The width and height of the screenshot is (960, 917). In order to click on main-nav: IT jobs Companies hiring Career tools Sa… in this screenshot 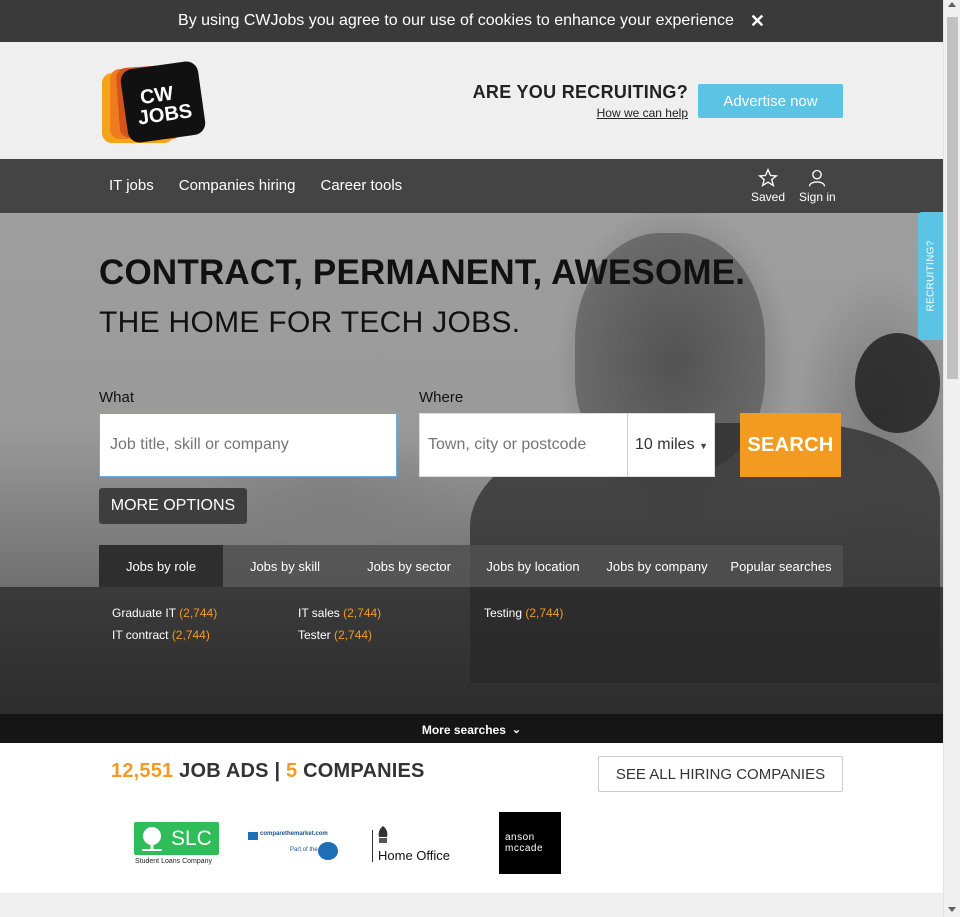, I will do `click(471, 186)`.